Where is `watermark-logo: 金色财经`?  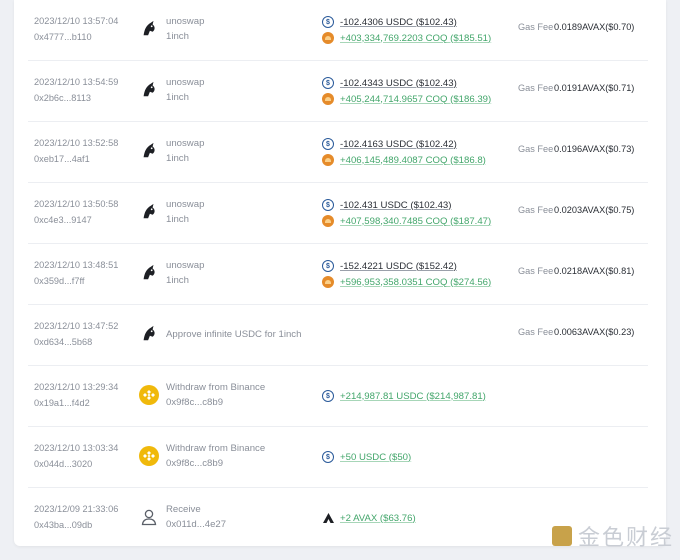
watermark-logo: 金色财经 is located at coordinates (612, 536).